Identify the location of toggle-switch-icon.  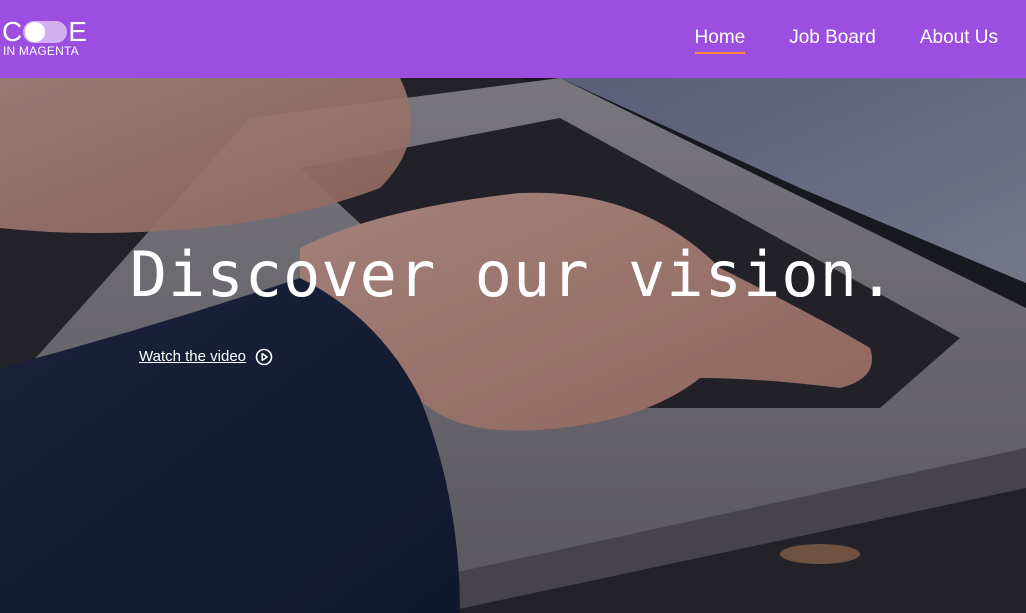
(45, 32).